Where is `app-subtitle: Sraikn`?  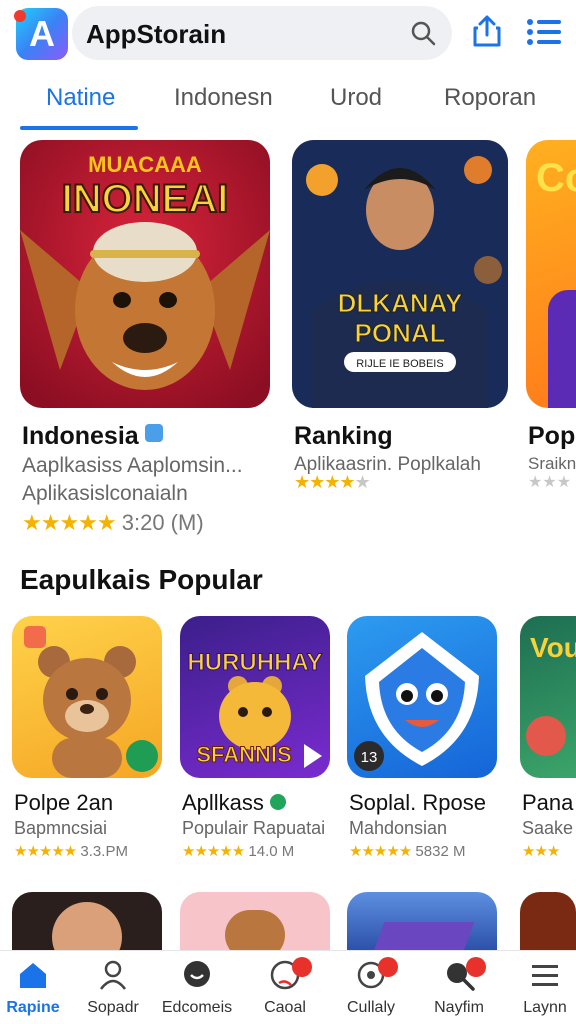
app-subtitle: Sraikn is located at coordinates (552, 463).